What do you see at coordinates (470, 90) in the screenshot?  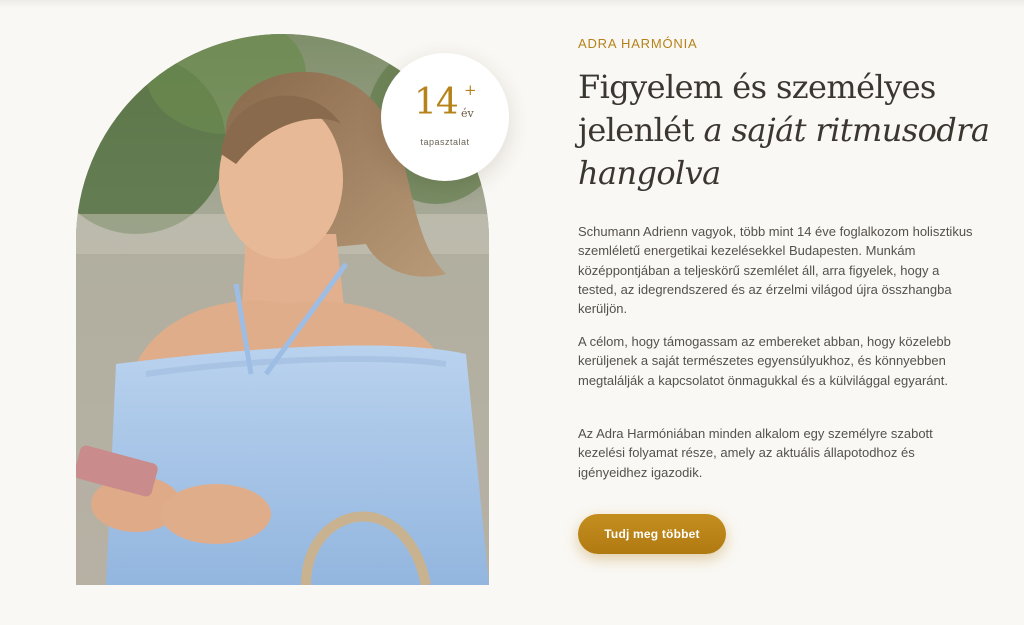 I see `badge-plus: +` at bounding box center [470, 90].